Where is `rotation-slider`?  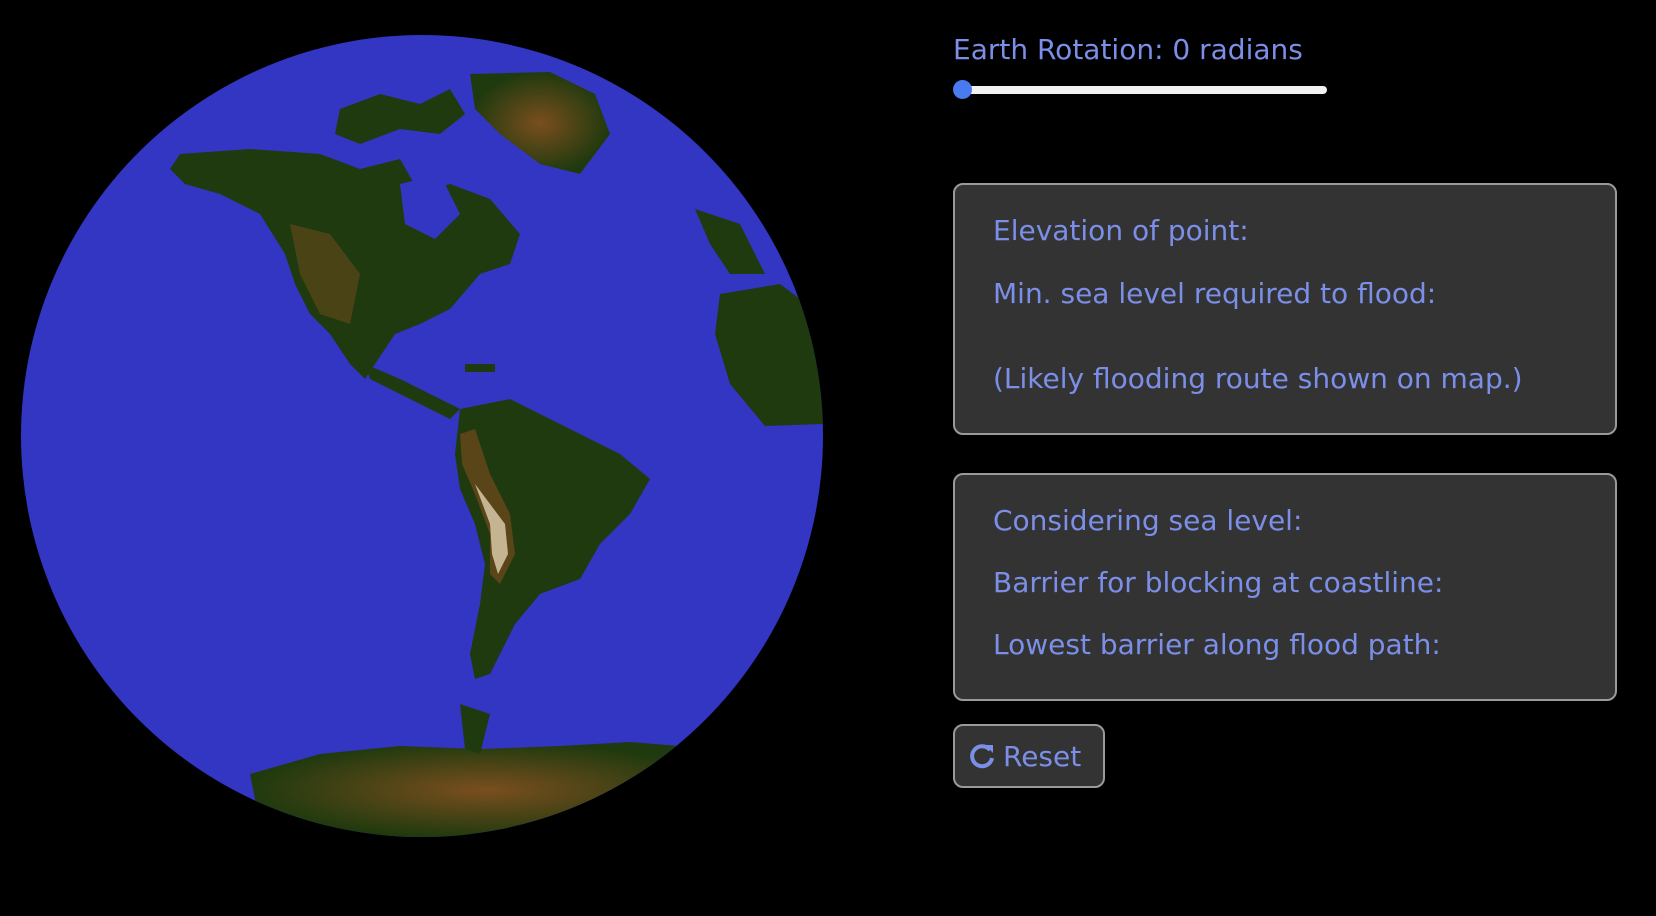 rotation-slider is located at coordinates (1140, 89).